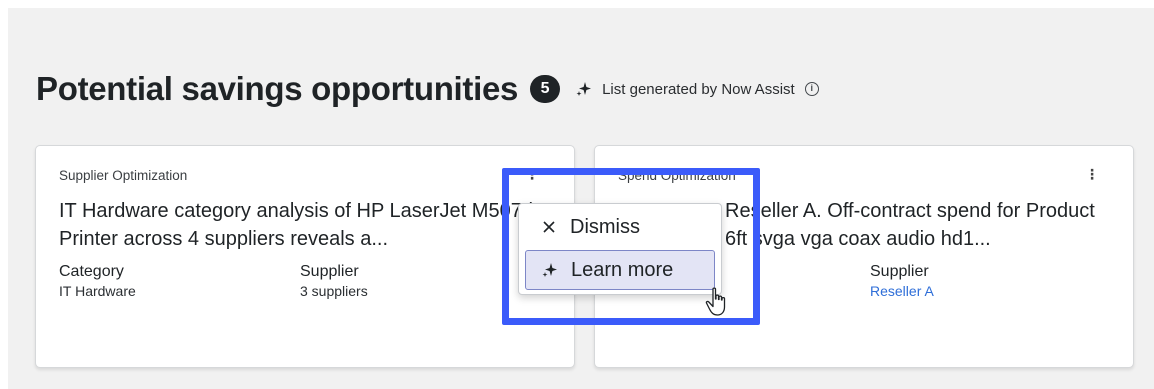  Describe the element at coordinates (715, 301) in the screenshot. I see `hand-cursor-icon` at that location.